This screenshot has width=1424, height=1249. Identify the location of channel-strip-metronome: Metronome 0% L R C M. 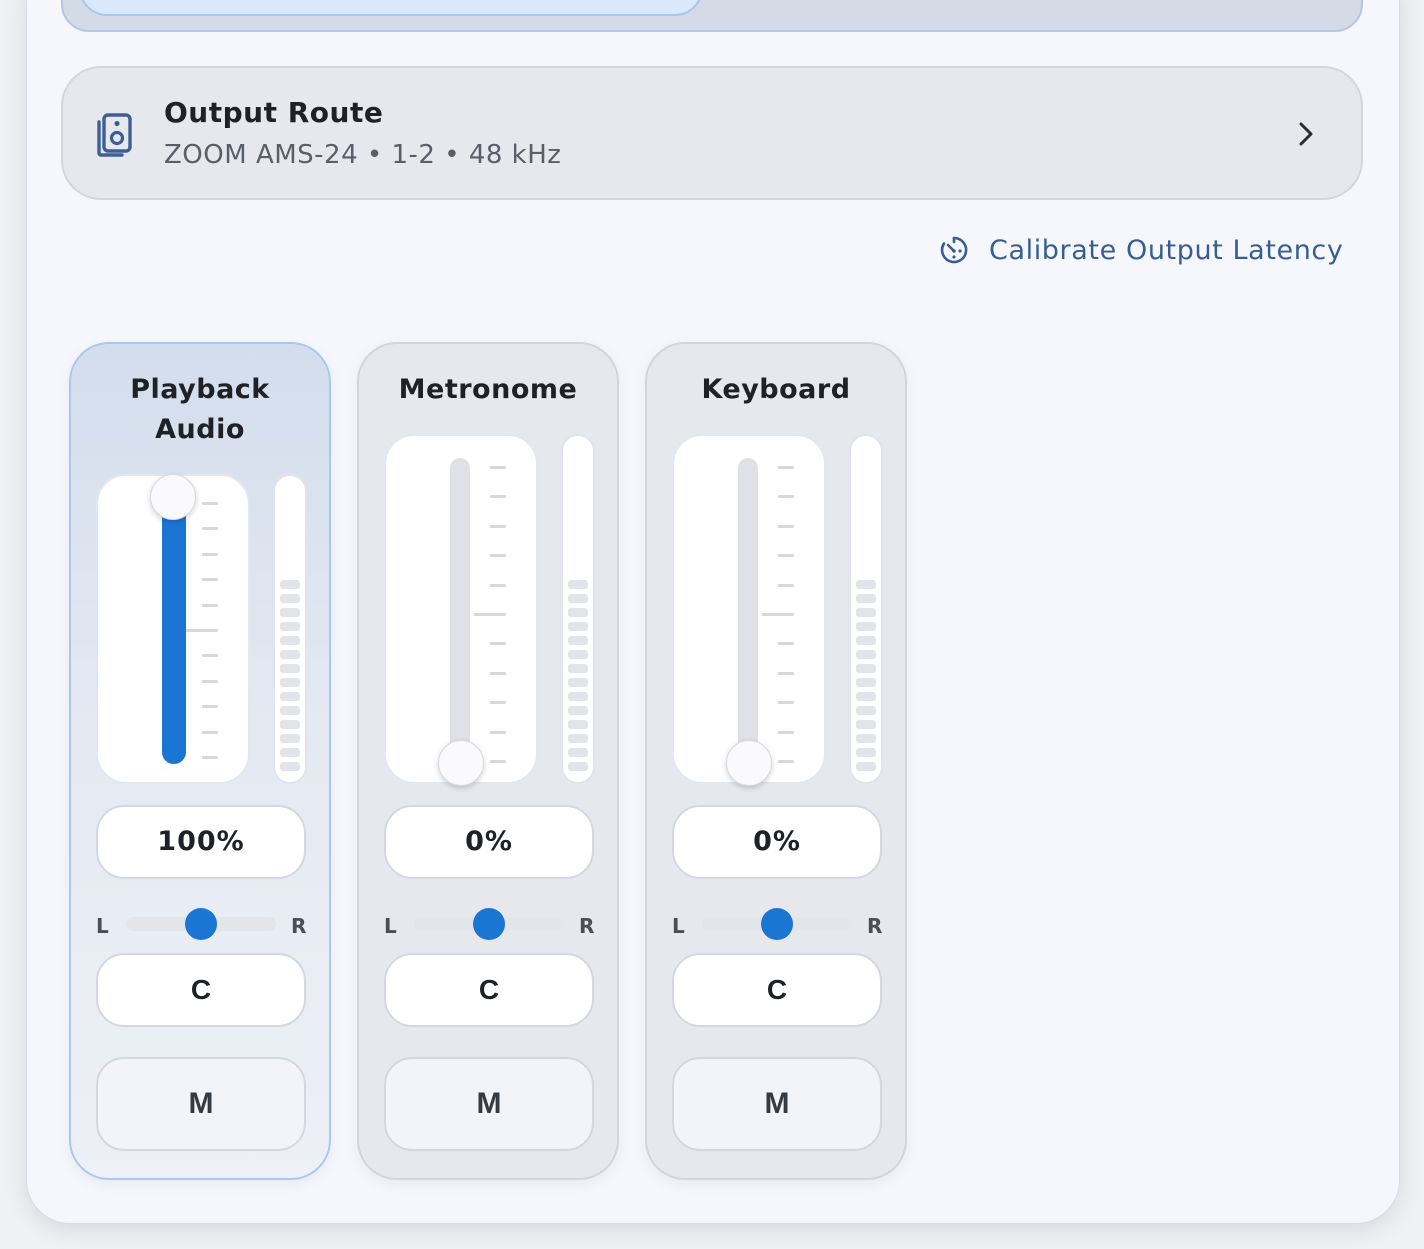
(488, 761).